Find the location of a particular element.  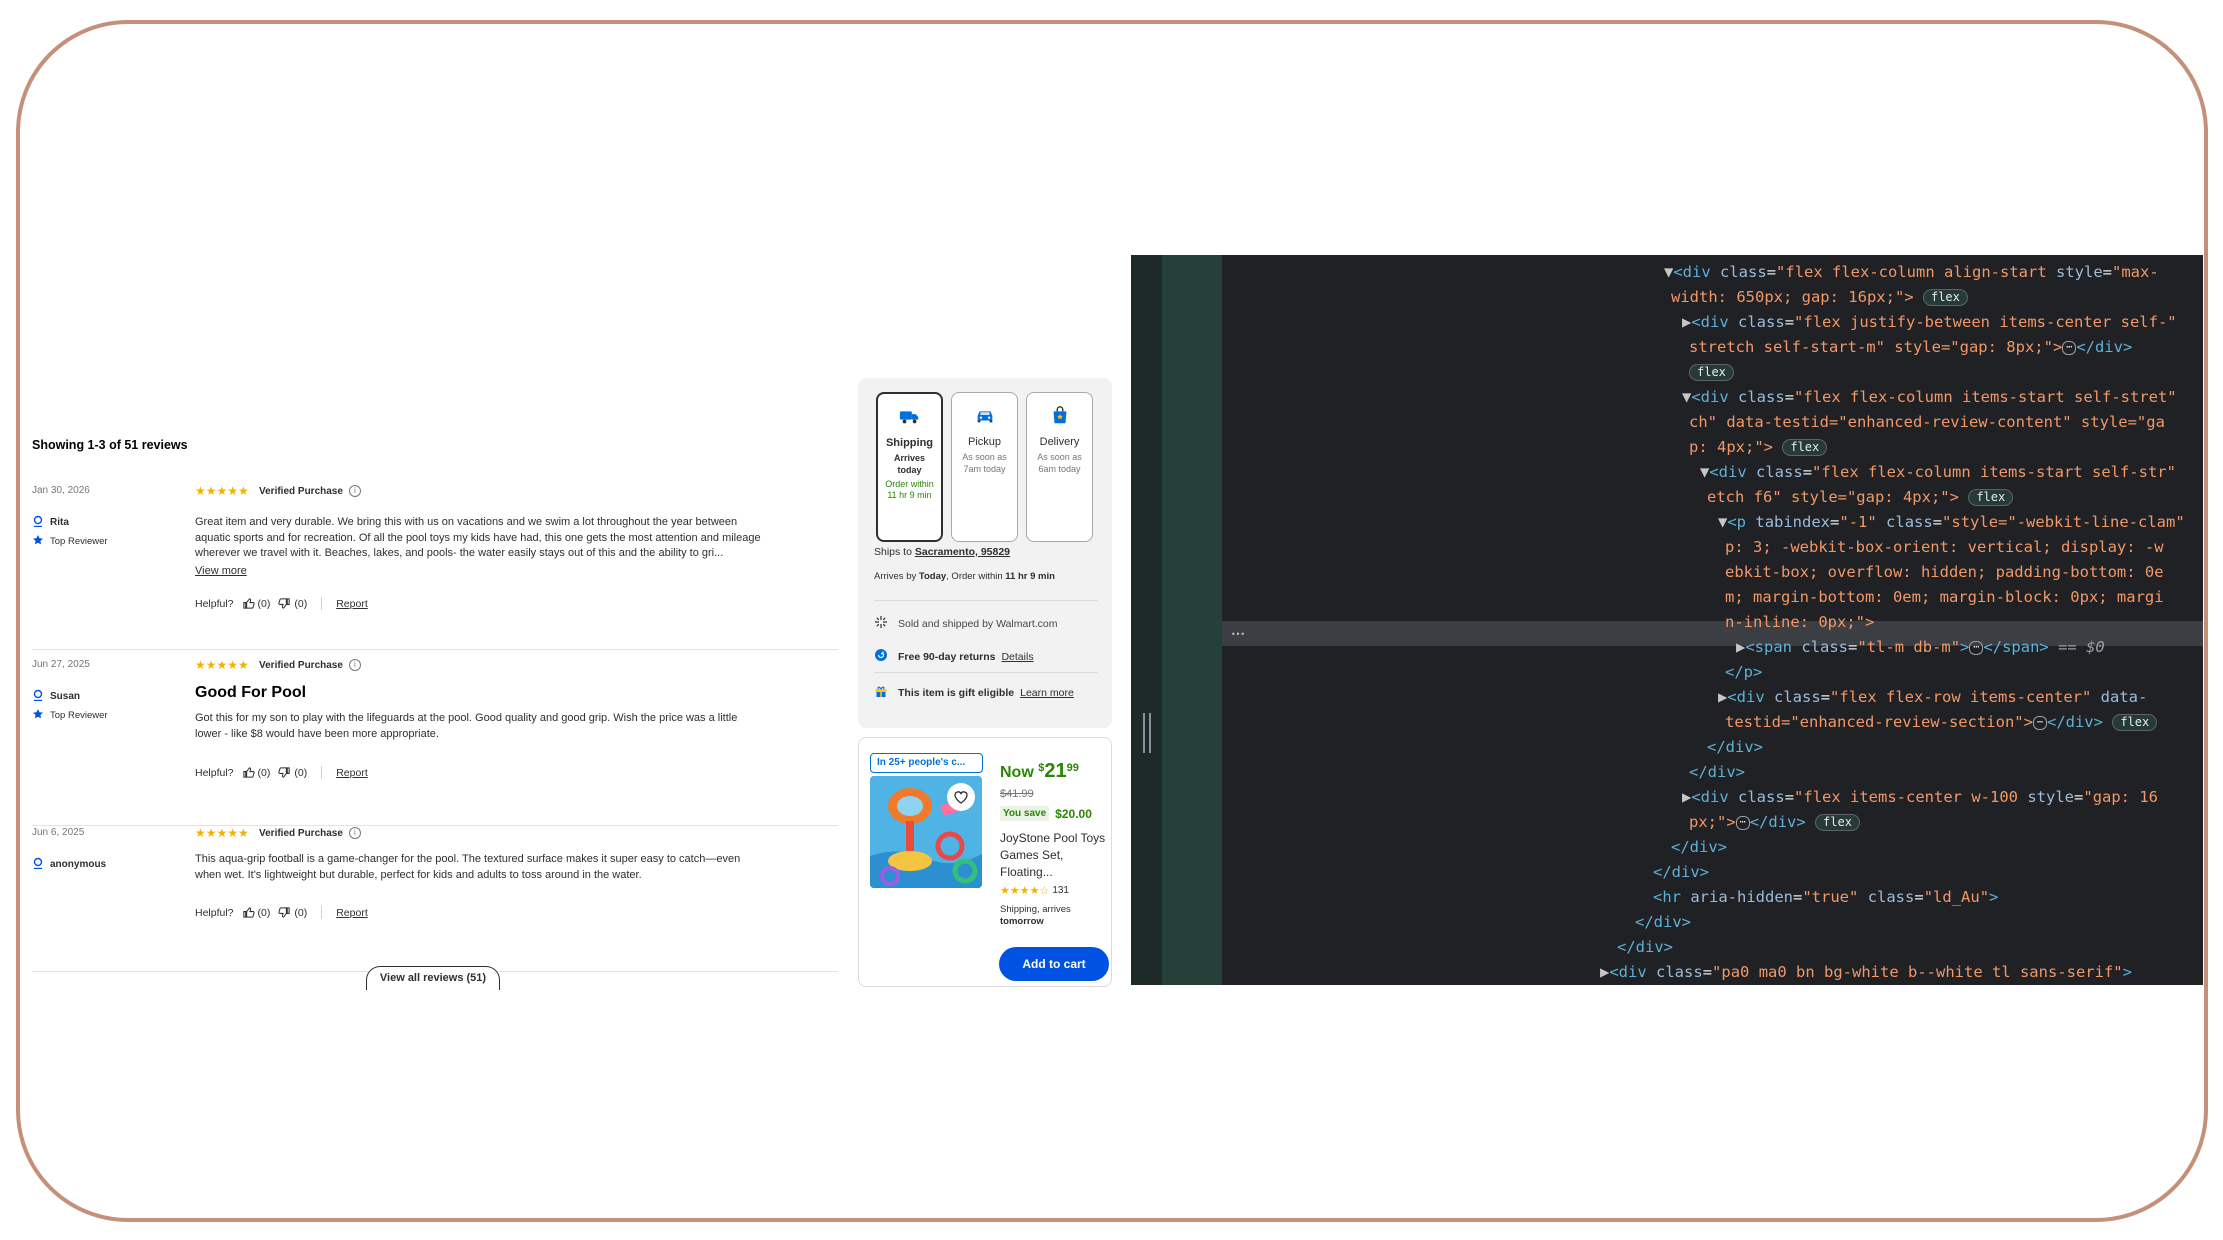

heart-icon is located at coordinates (961, 797).